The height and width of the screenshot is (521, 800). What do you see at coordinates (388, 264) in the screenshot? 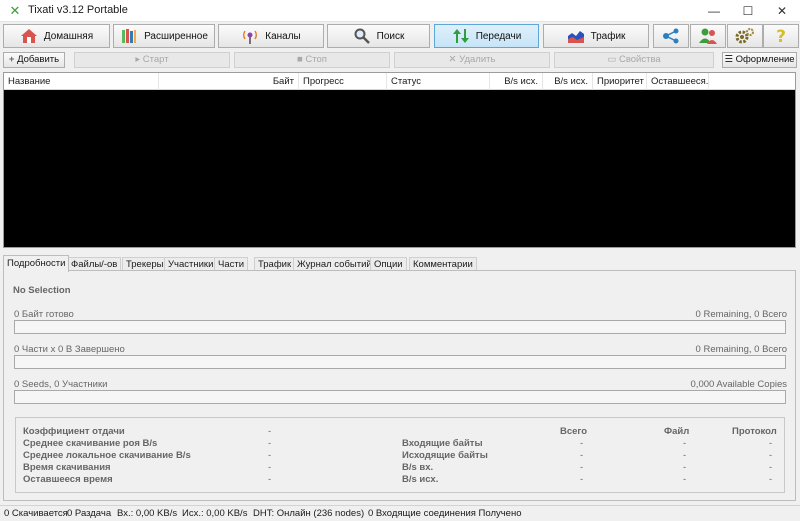
I see `tab-options: Опции` at bounding box center [388, 264].